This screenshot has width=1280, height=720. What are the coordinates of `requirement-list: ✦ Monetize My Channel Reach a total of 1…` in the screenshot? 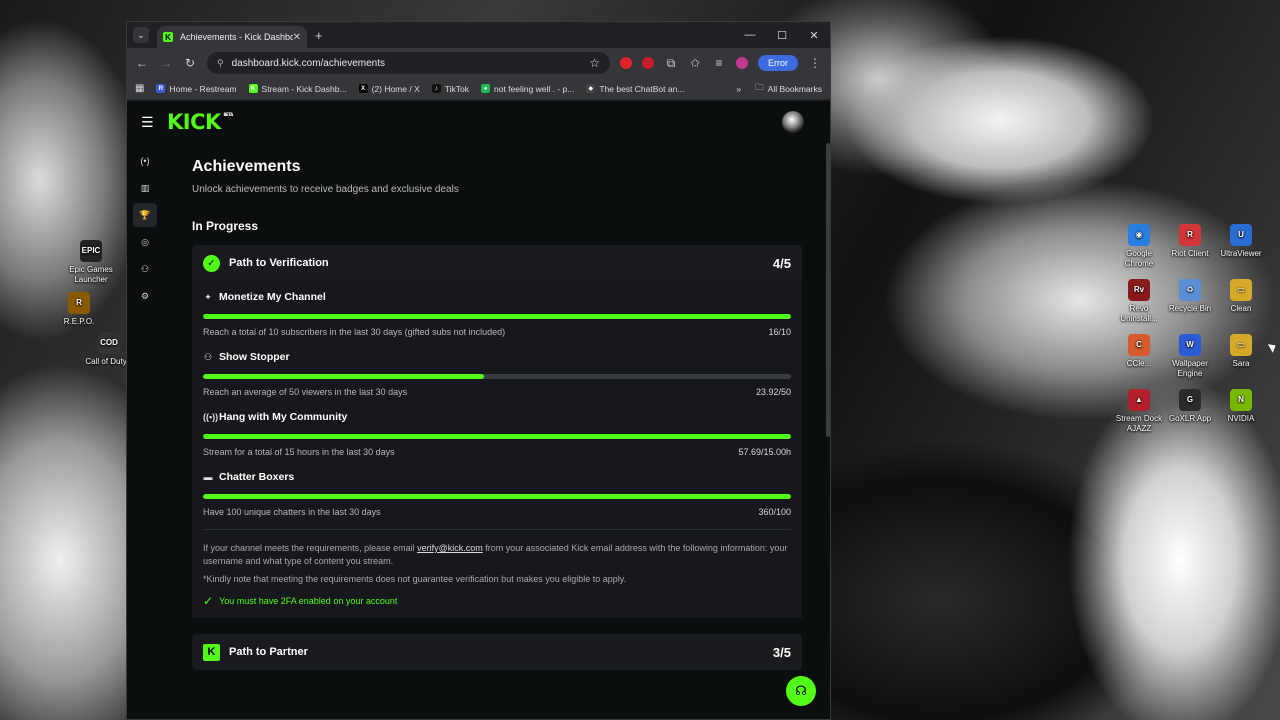 It's located at (497, 403).